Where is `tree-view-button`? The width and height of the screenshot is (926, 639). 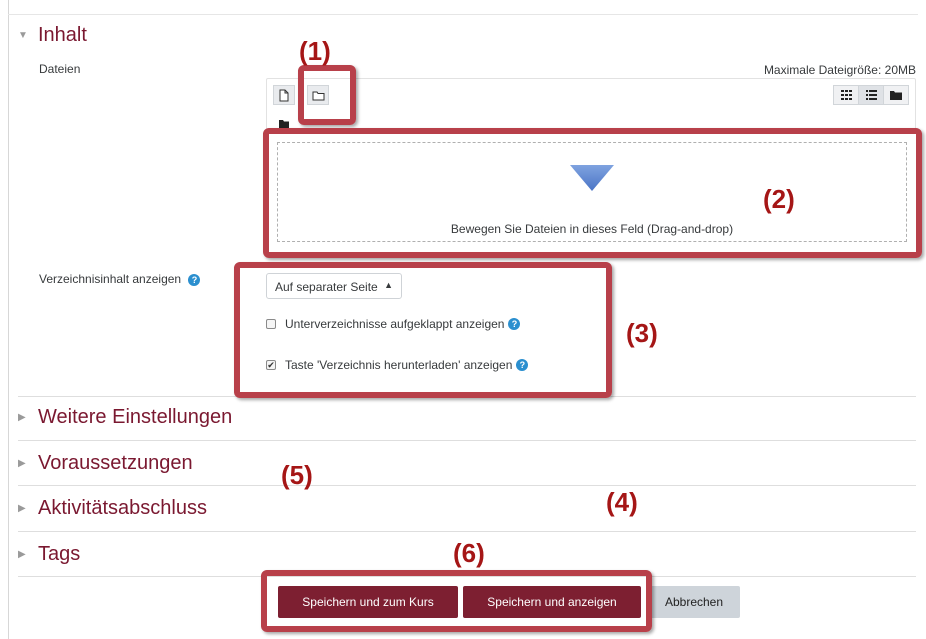
tree-view-button is located at coordinates (896, 95).